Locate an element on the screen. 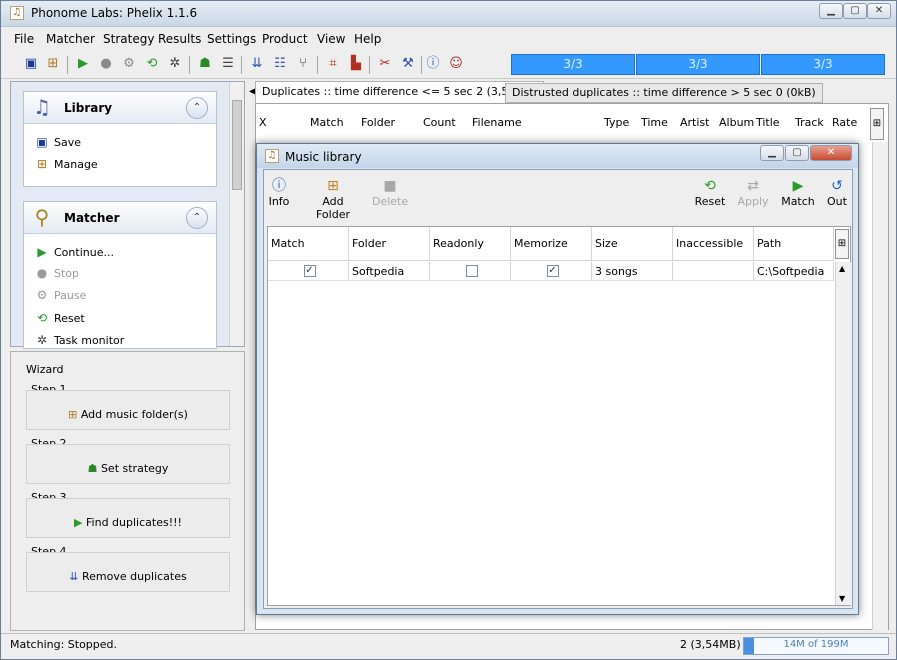  col-readonly: Readonly is located at coordinates (470, 244).